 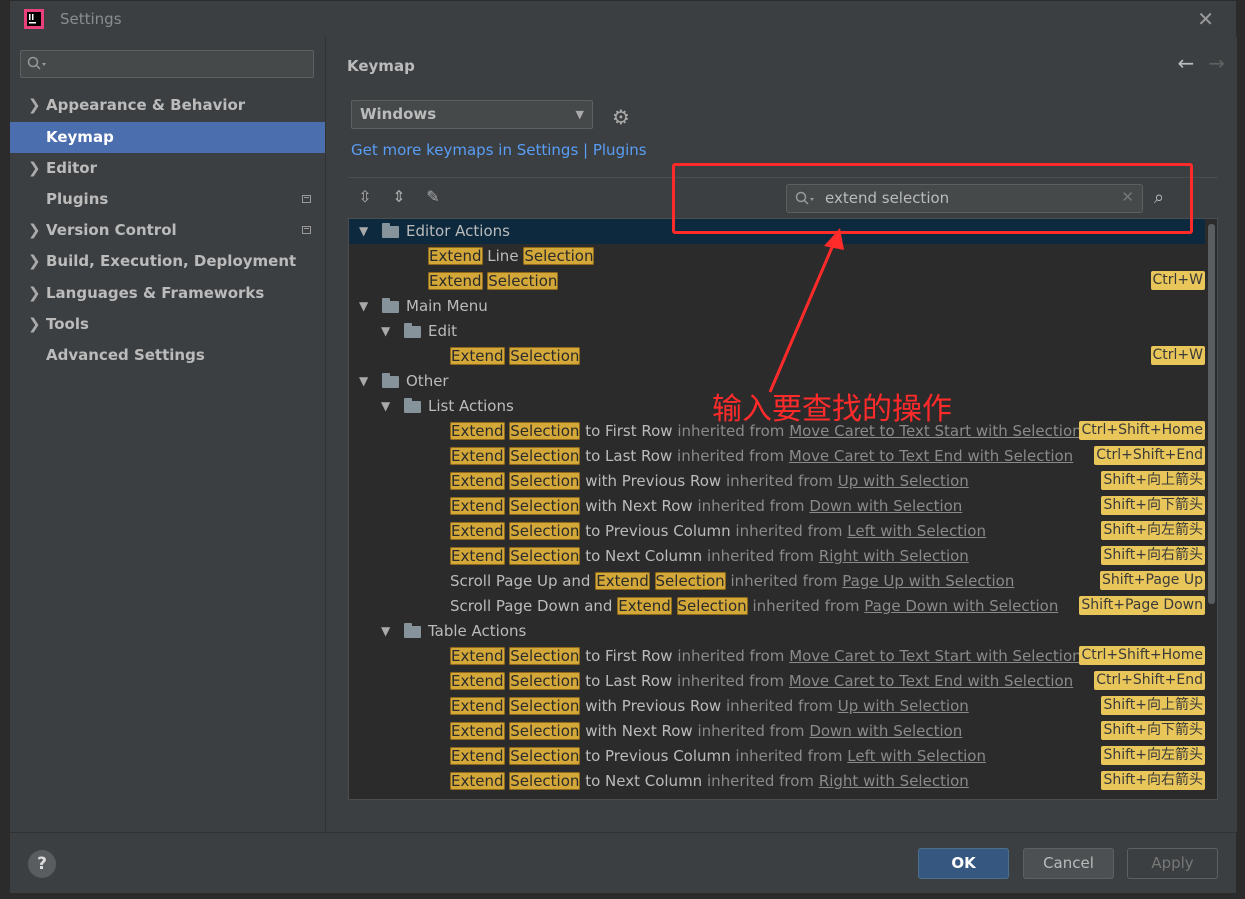 What do you see at coordinates (71, 168) in the screenshot?
I see `sidebar-item-label: Editor` at bounding box center [71, 168].